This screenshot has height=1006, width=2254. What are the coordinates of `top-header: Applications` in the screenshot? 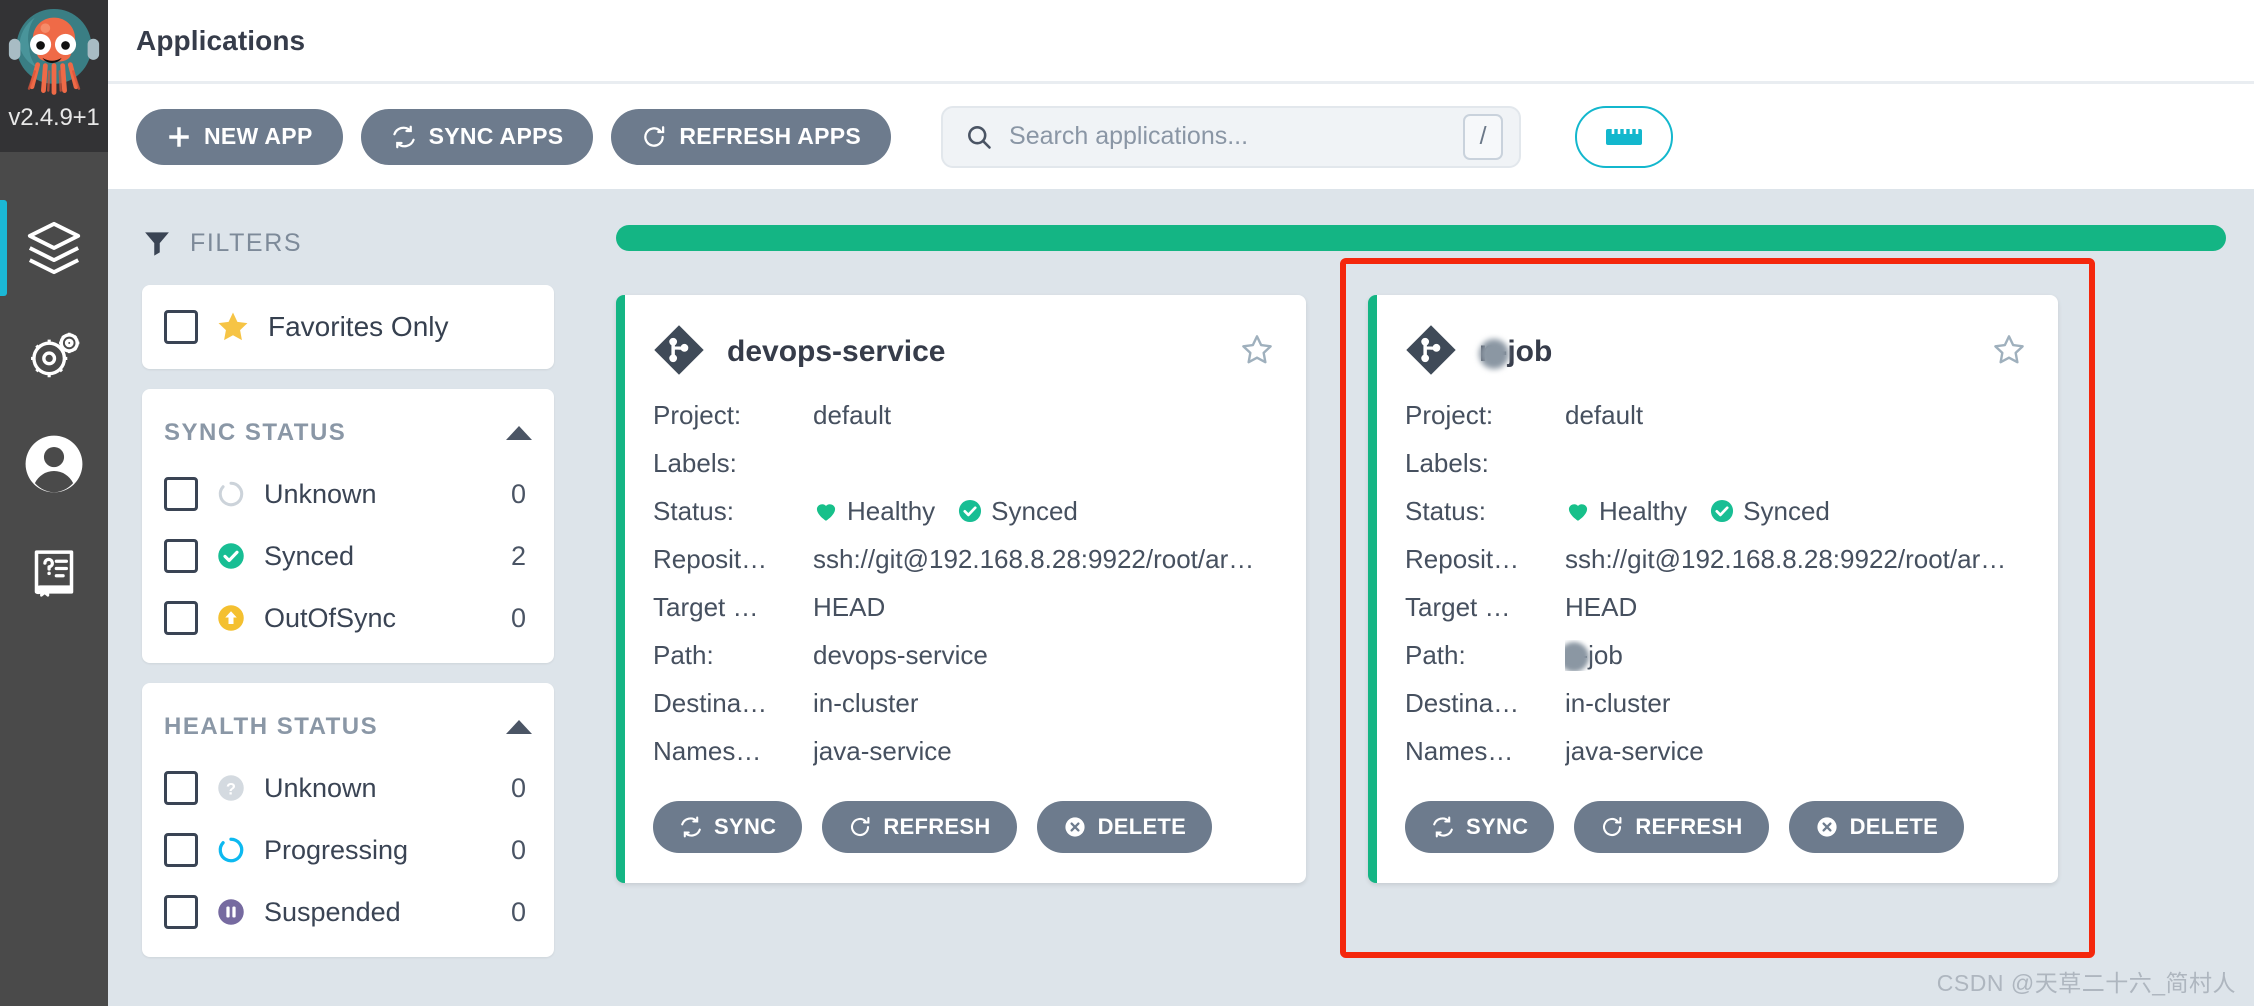 It's located at (1181, 42).